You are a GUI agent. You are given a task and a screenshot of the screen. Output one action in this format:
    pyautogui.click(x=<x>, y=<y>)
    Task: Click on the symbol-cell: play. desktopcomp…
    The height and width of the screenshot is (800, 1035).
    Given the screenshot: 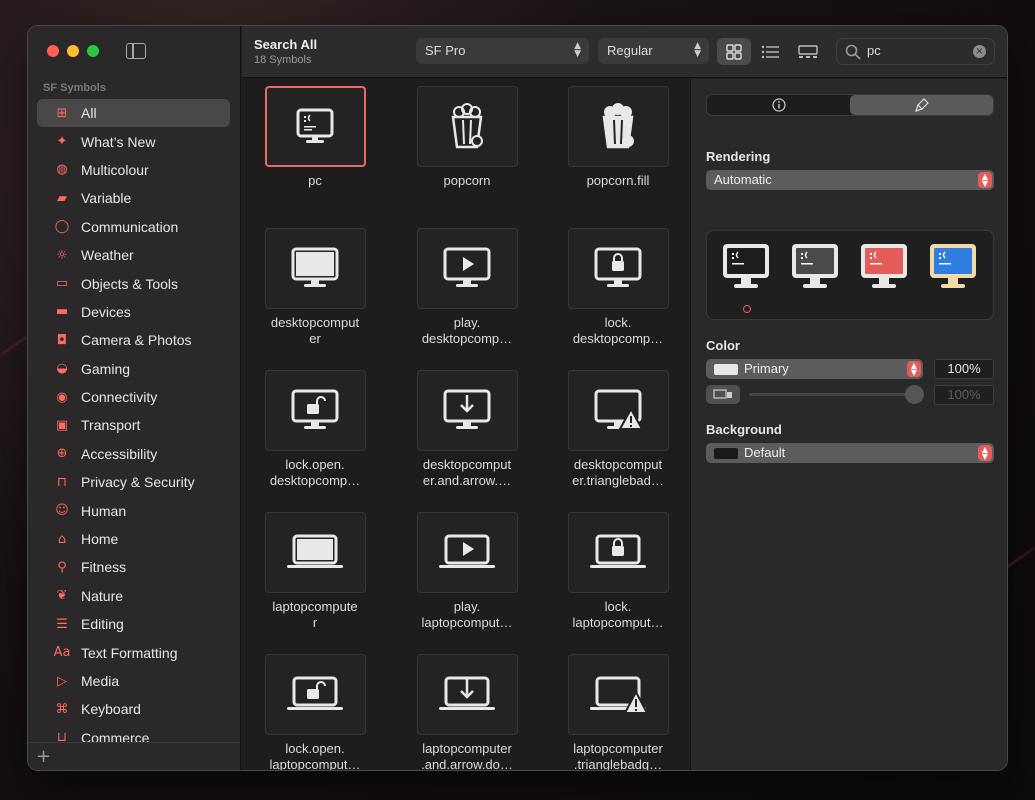 What is the action you would take?
    pyautogui.click(x=467, y=287)
    